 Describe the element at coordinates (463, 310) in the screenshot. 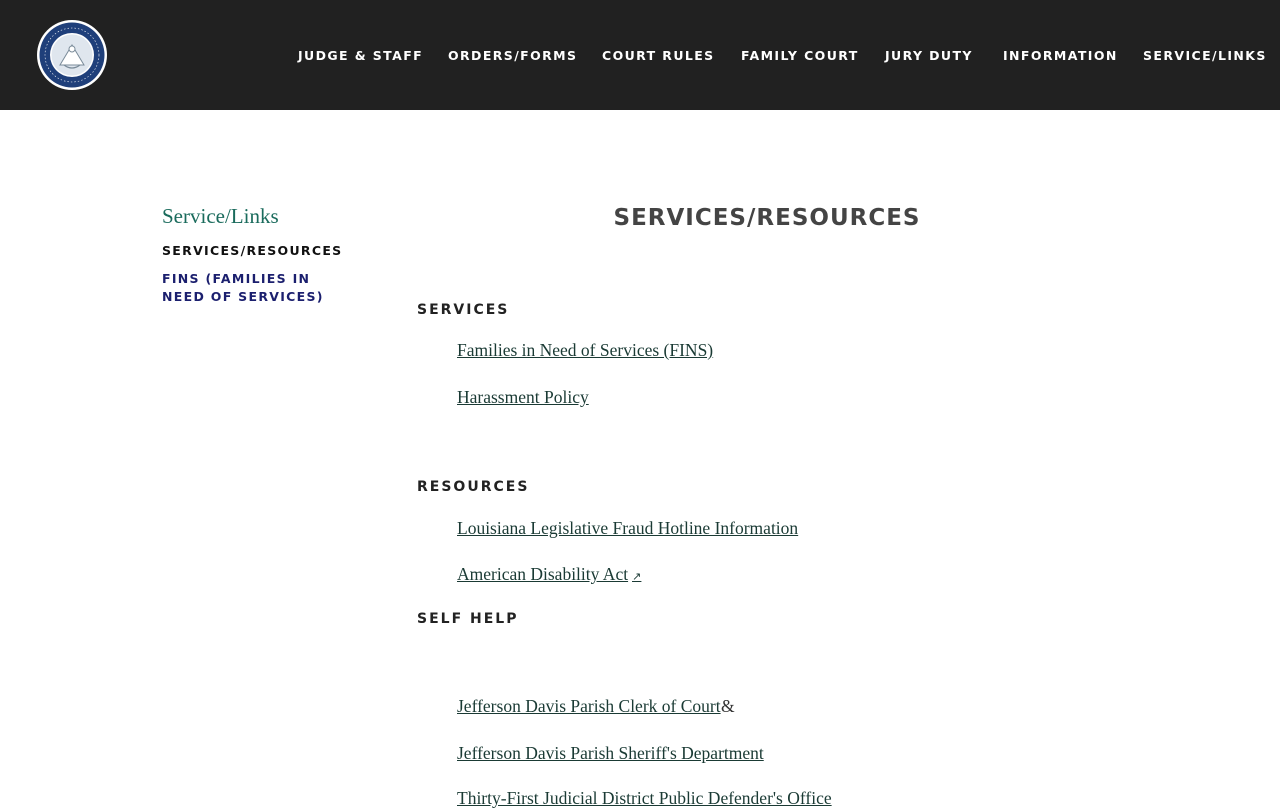

I see `section-heading-services: SERVICES` at that location.